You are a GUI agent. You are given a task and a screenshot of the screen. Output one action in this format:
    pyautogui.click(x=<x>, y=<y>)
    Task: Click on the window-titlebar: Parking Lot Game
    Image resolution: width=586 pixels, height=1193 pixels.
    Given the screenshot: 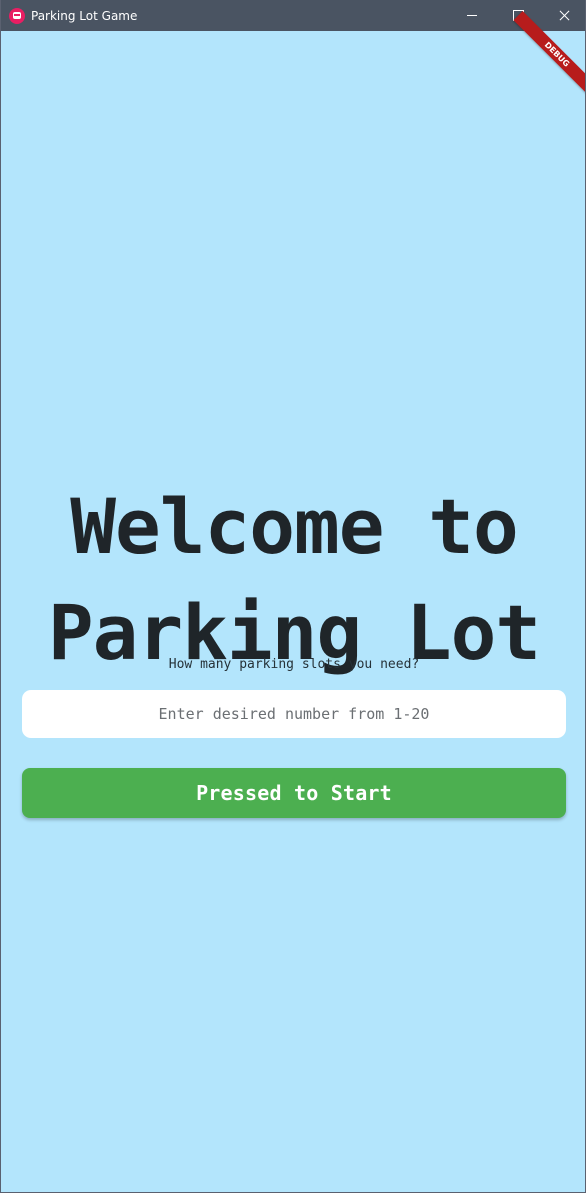 What is the action you would take?
    pyautogui.click(x=293, y=15)
    